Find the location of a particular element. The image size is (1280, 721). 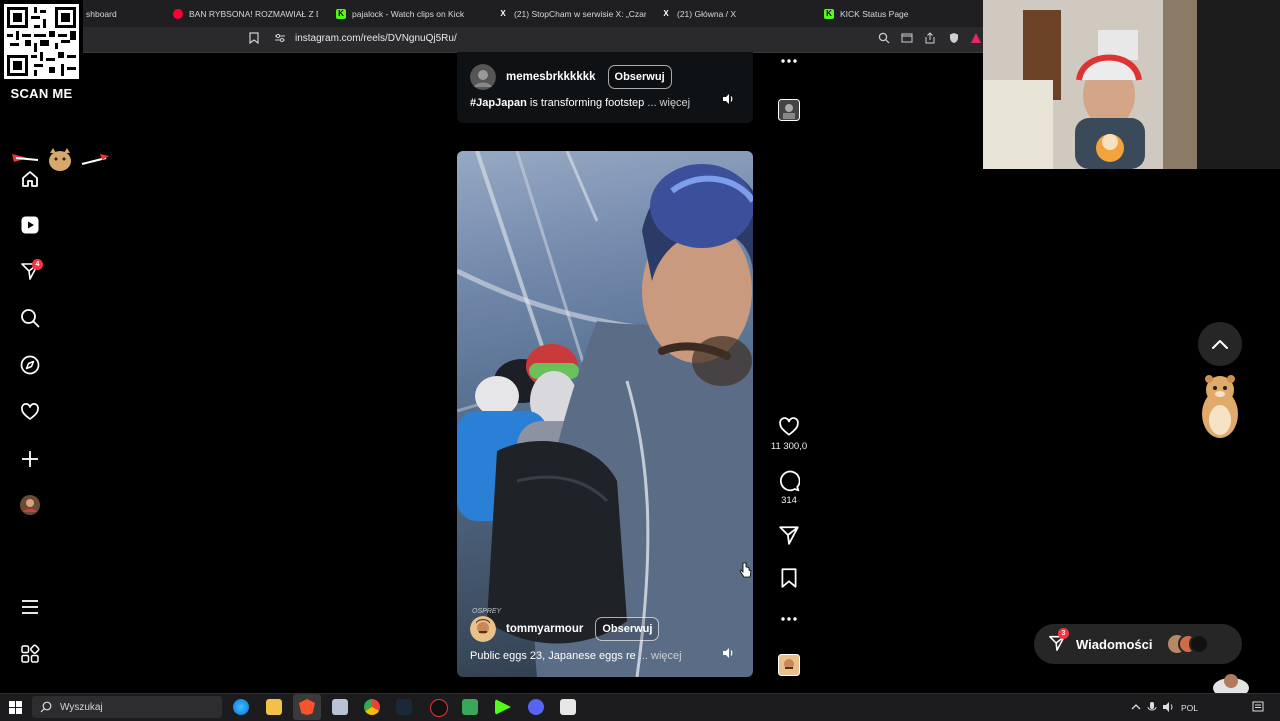

send-icon is located at coordinates (789, 535).